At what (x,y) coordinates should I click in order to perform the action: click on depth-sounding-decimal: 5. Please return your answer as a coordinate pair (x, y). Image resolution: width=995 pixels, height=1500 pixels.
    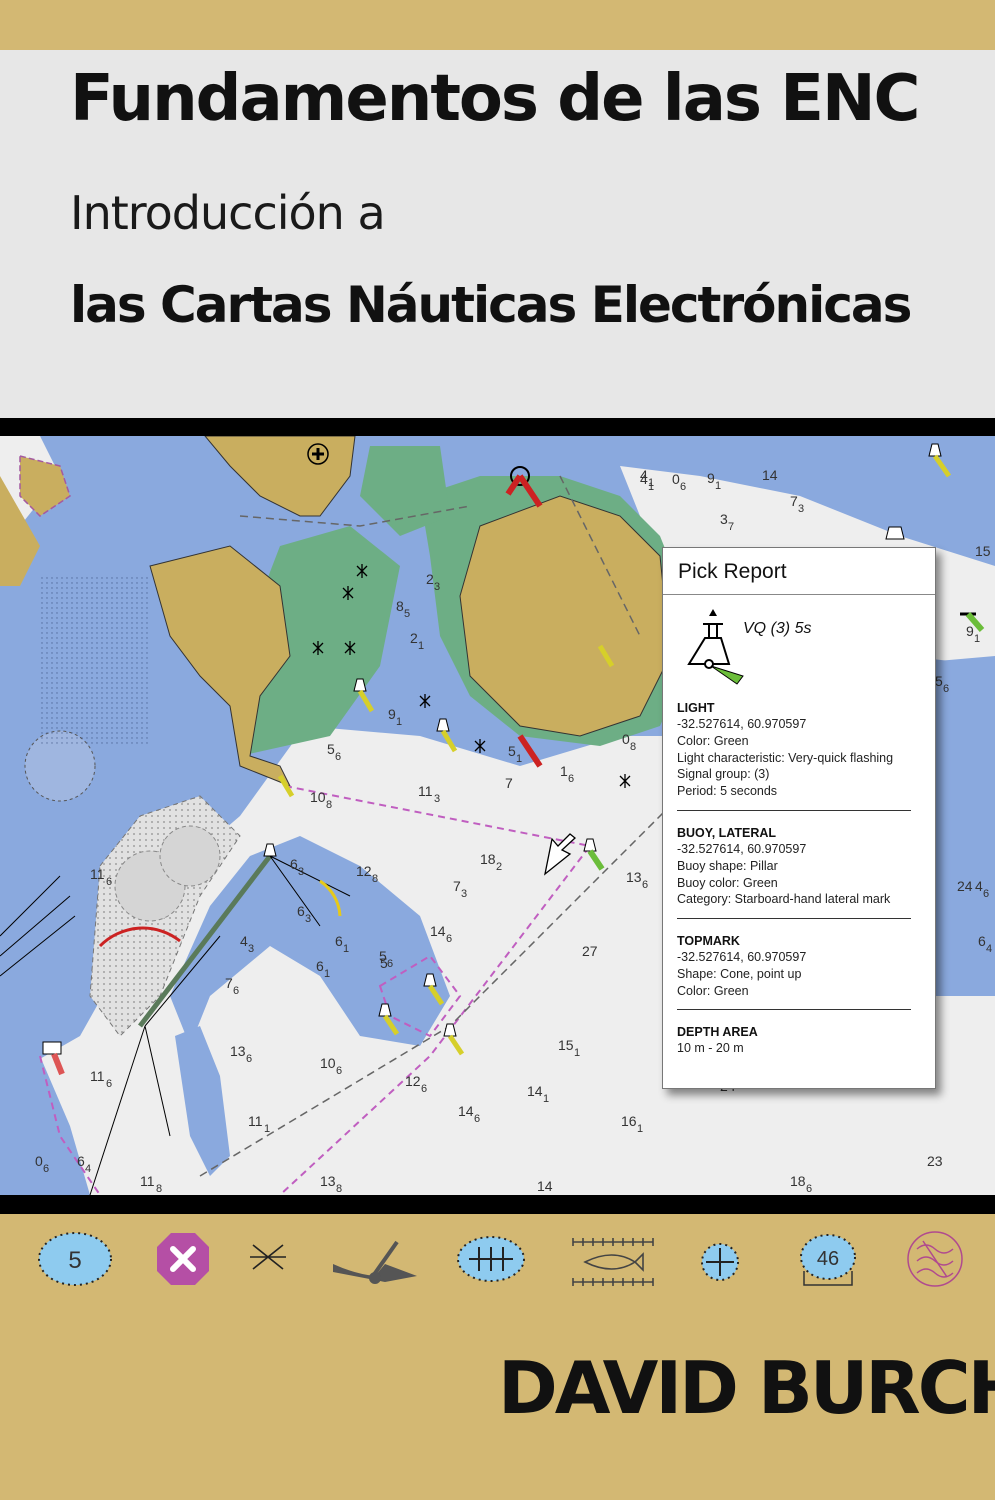
    Looking at the image, I should click on (407, 614).